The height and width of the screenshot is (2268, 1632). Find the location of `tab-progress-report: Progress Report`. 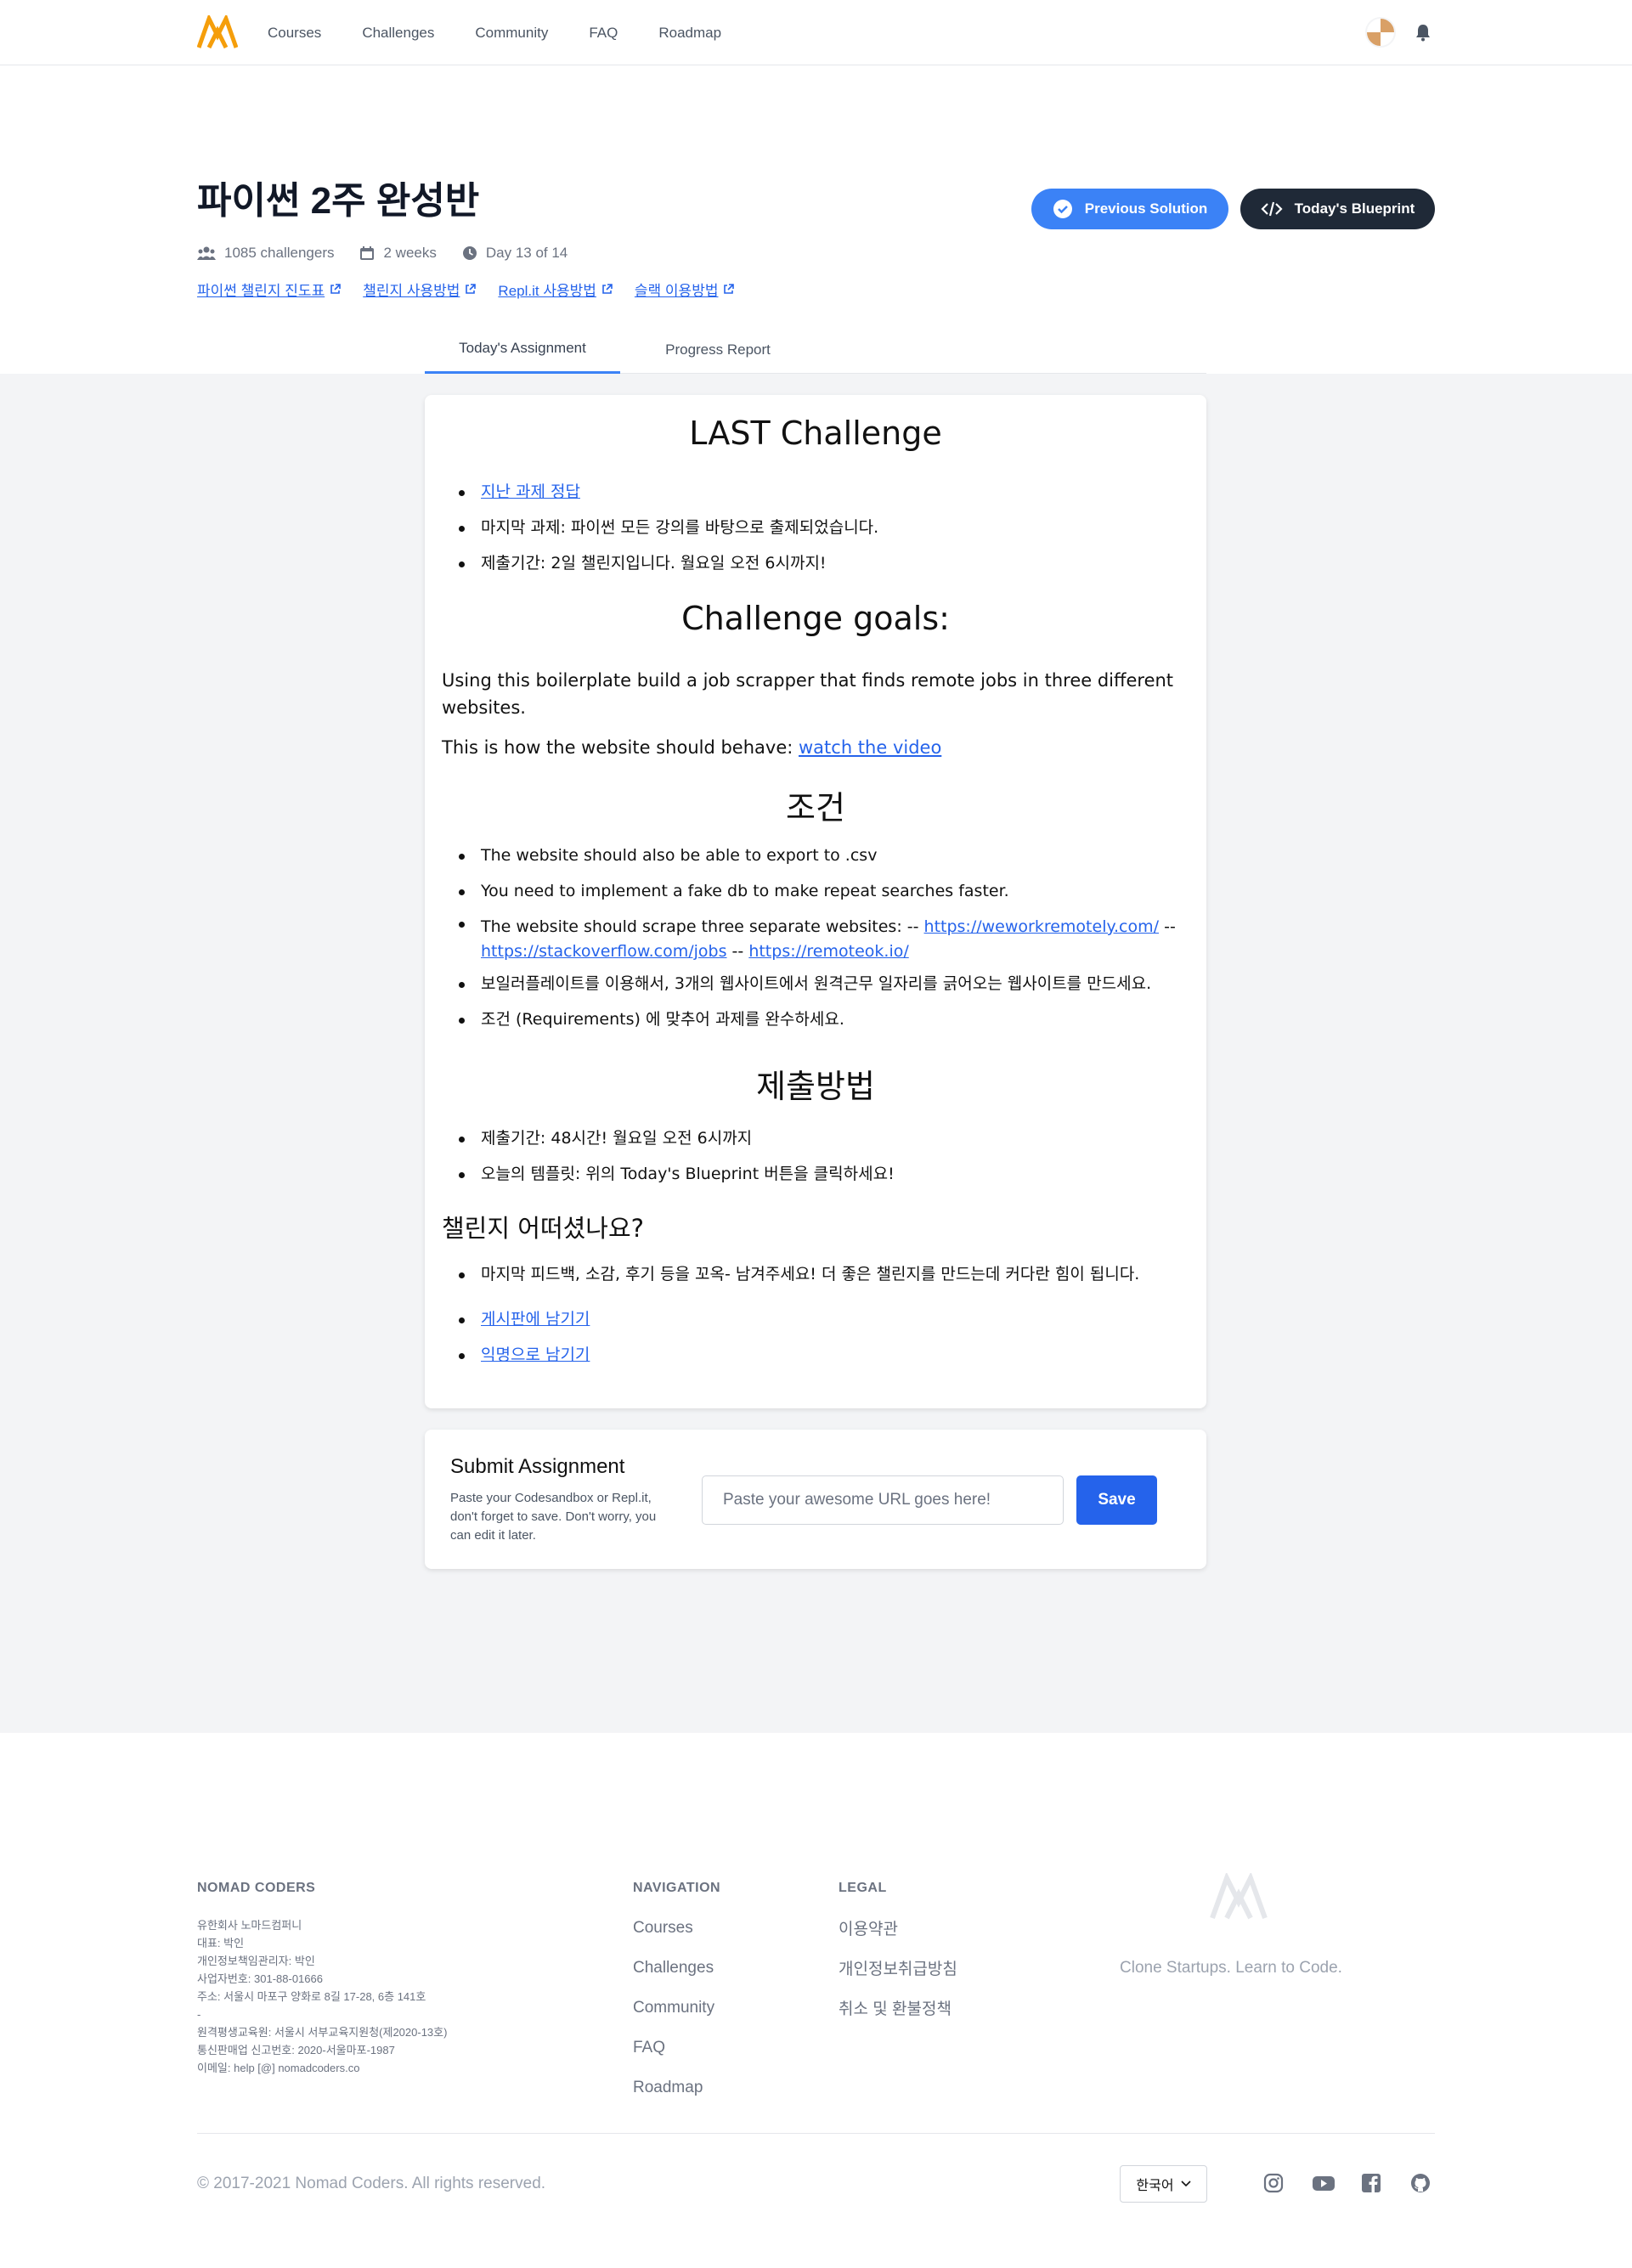

tab-progress-report: Progress Report is located at coordinates (718, 349).